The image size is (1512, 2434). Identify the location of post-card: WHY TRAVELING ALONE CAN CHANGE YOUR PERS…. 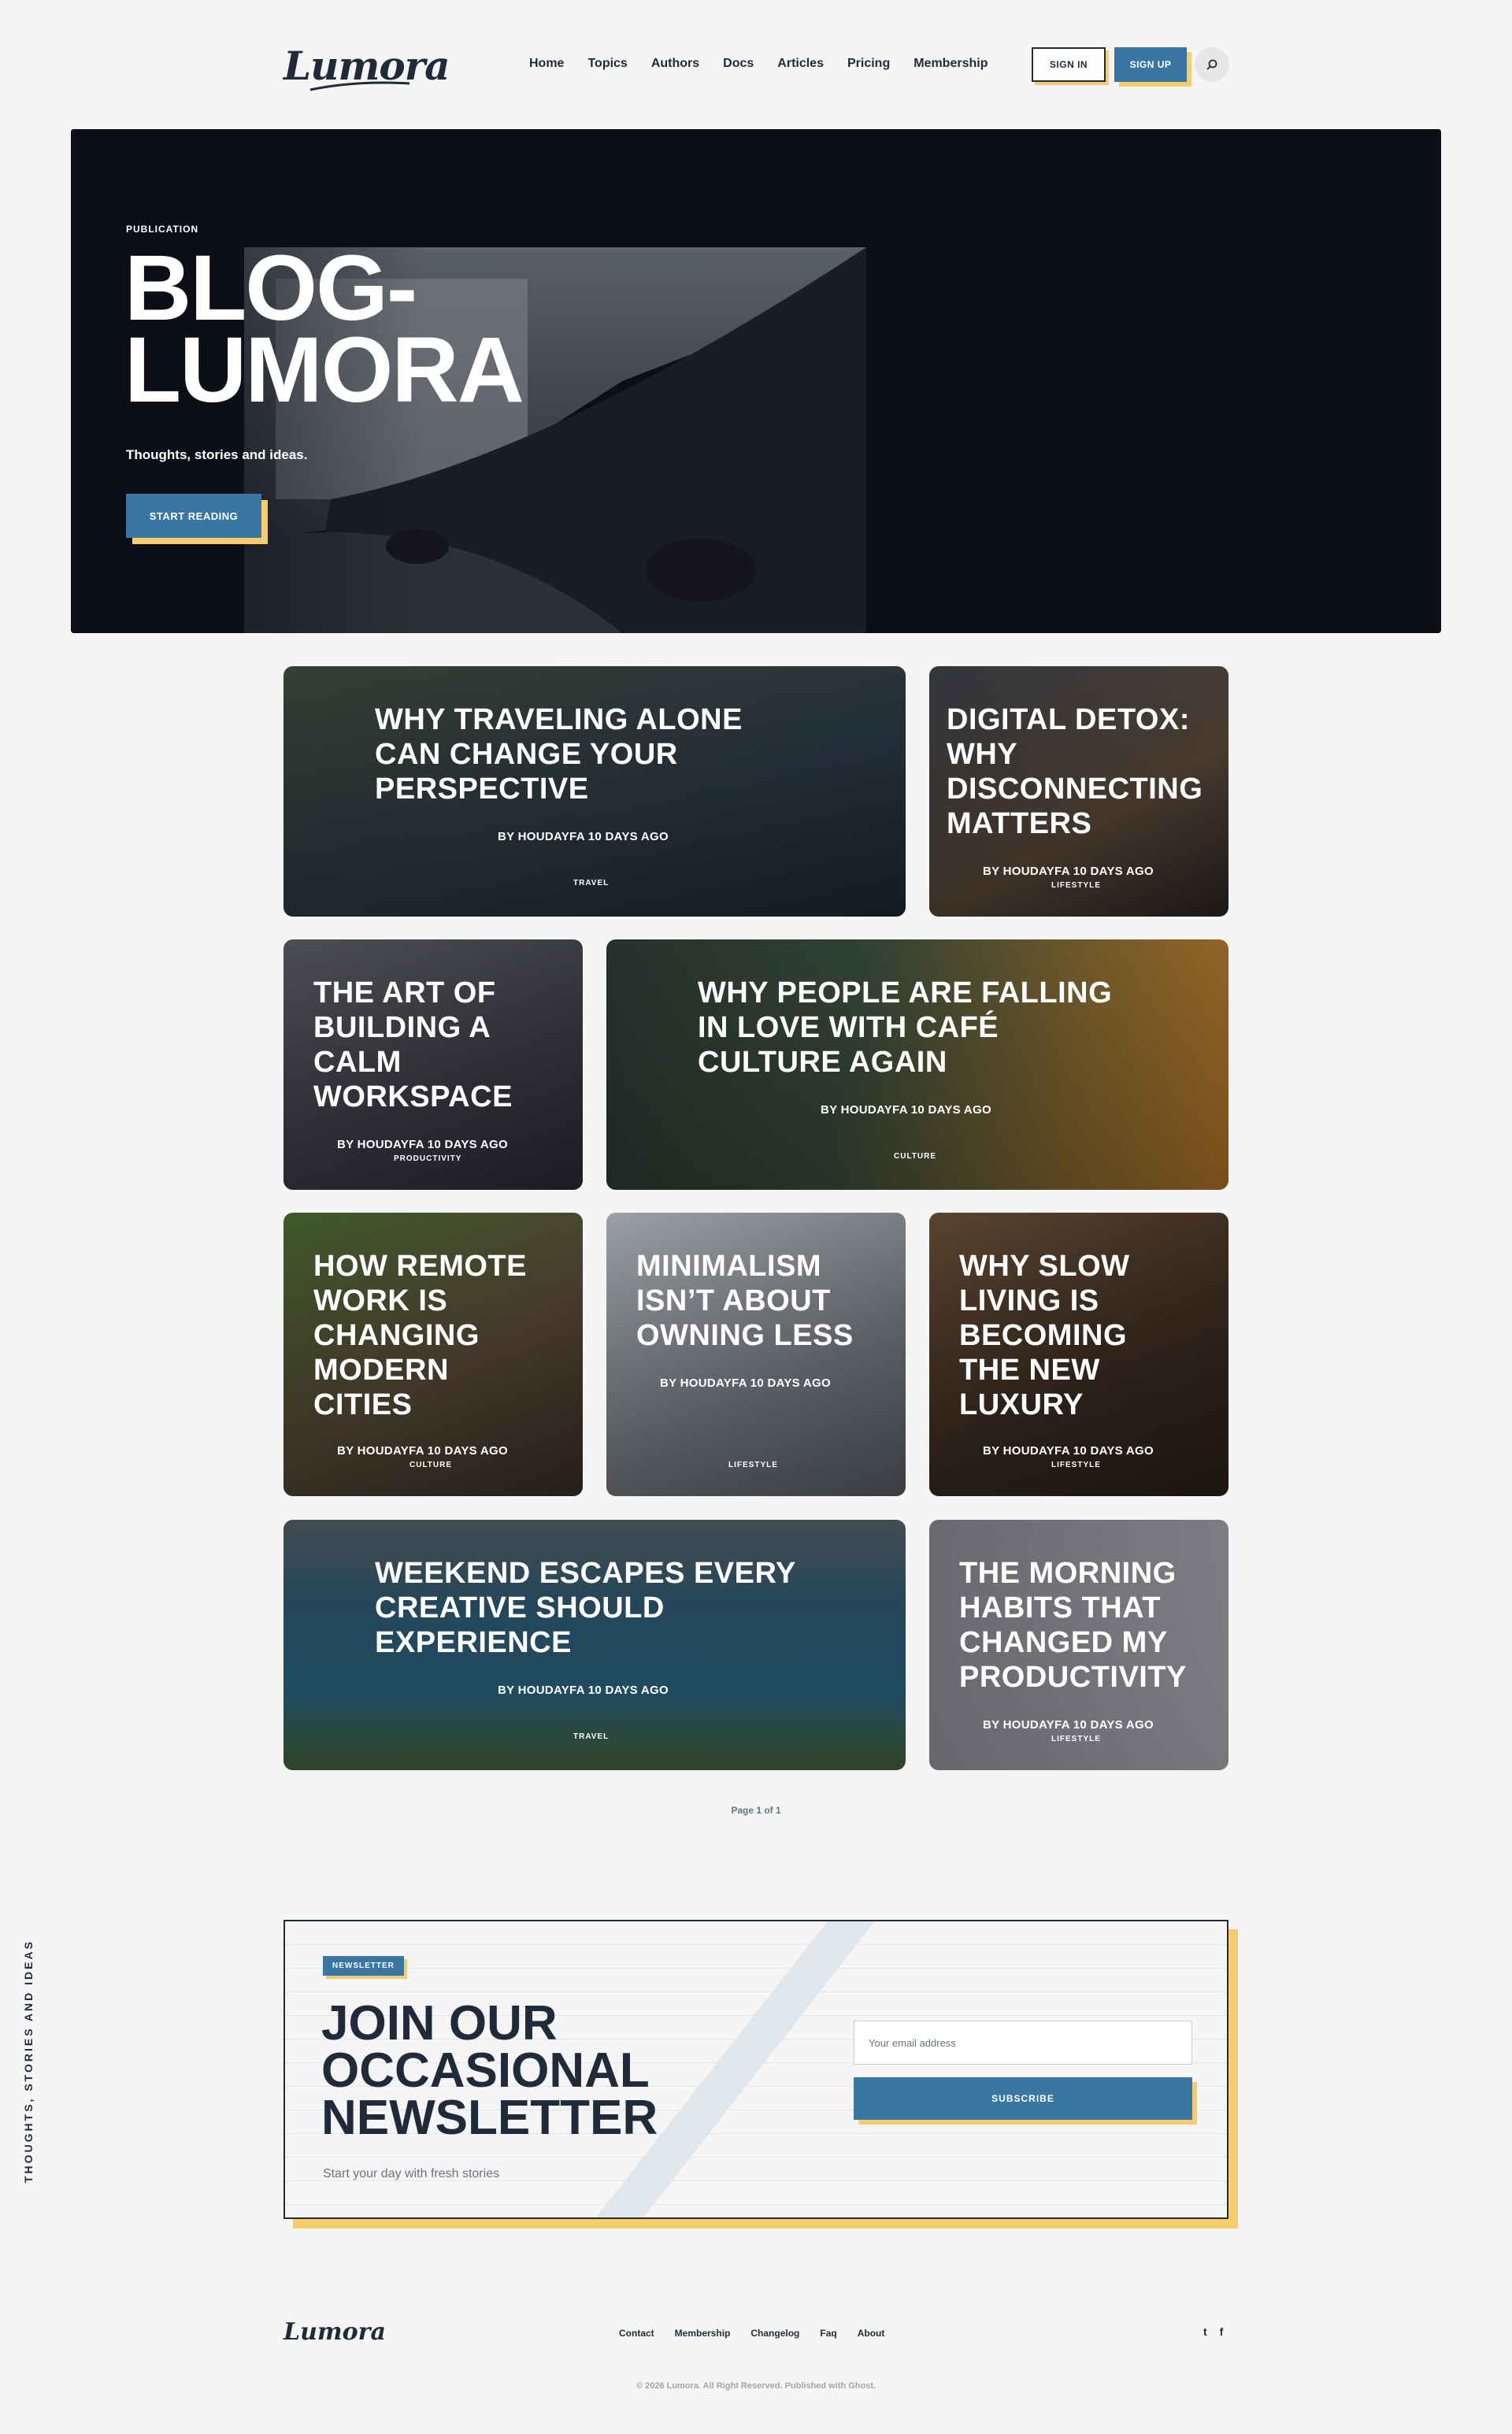
(595, 791).